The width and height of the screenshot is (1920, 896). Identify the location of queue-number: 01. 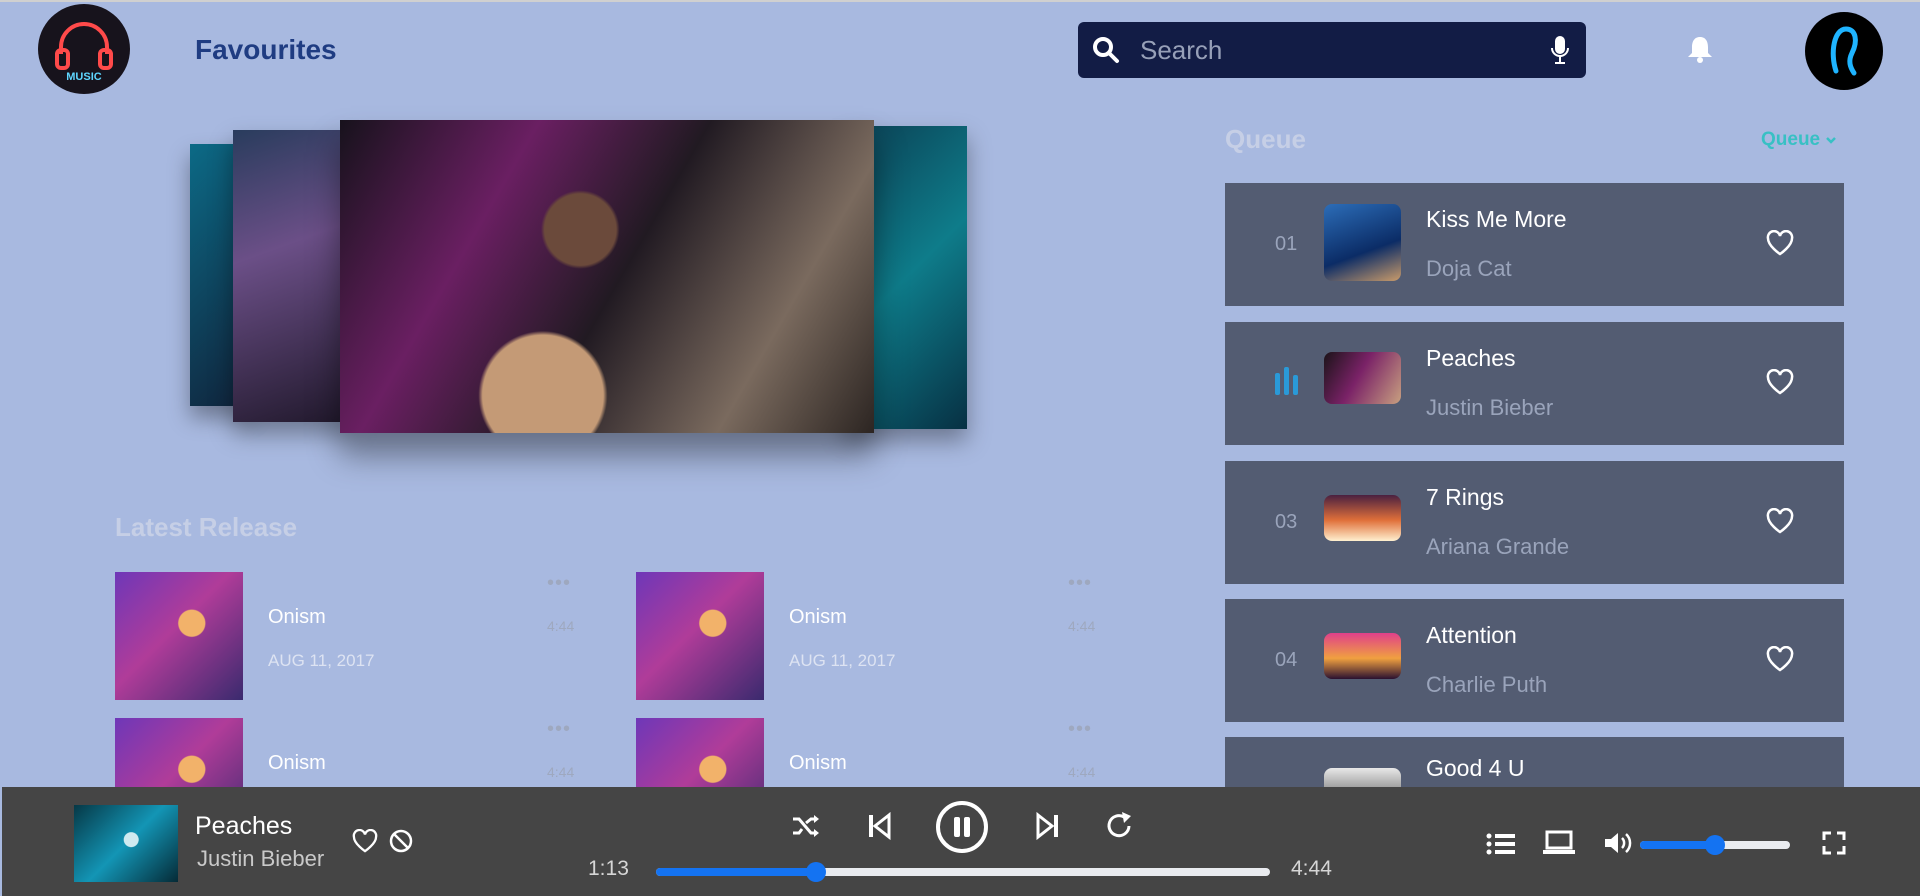
(1286, 244).